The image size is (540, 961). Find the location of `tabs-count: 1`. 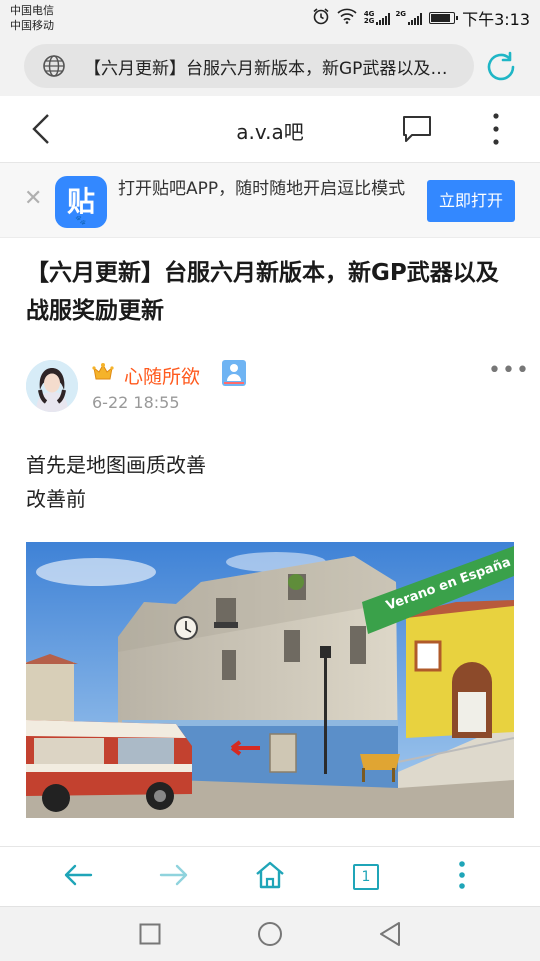

tabs-count: 1 is located at coordinates (366, 877).